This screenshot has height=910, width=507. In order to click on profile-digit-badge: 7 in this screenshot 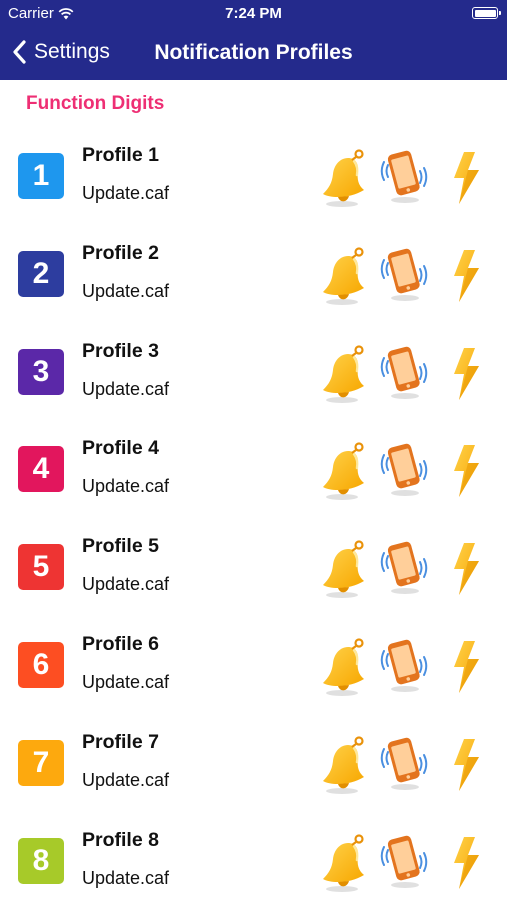, I will do `click(41, 762)`.